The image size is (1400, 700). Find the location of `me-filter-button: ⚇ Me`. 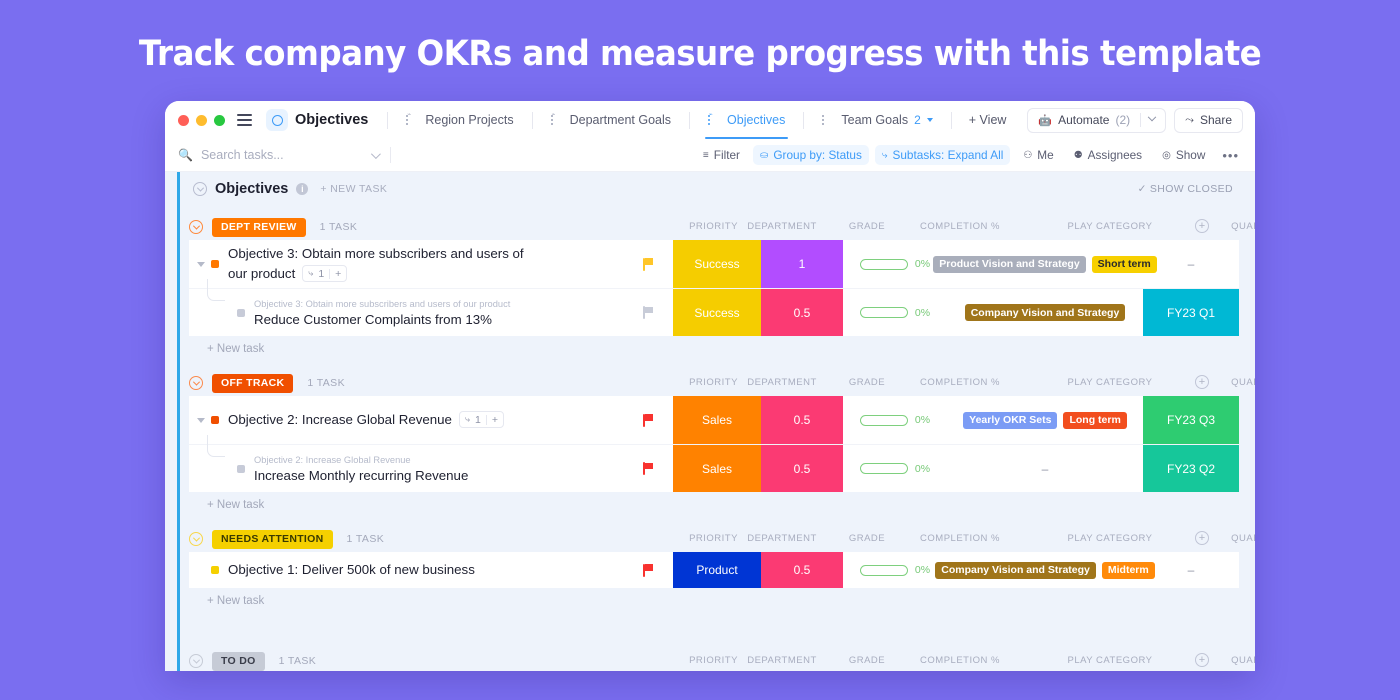

me-filter-button: ⚇ Me is located at coordinates (1038, 155).